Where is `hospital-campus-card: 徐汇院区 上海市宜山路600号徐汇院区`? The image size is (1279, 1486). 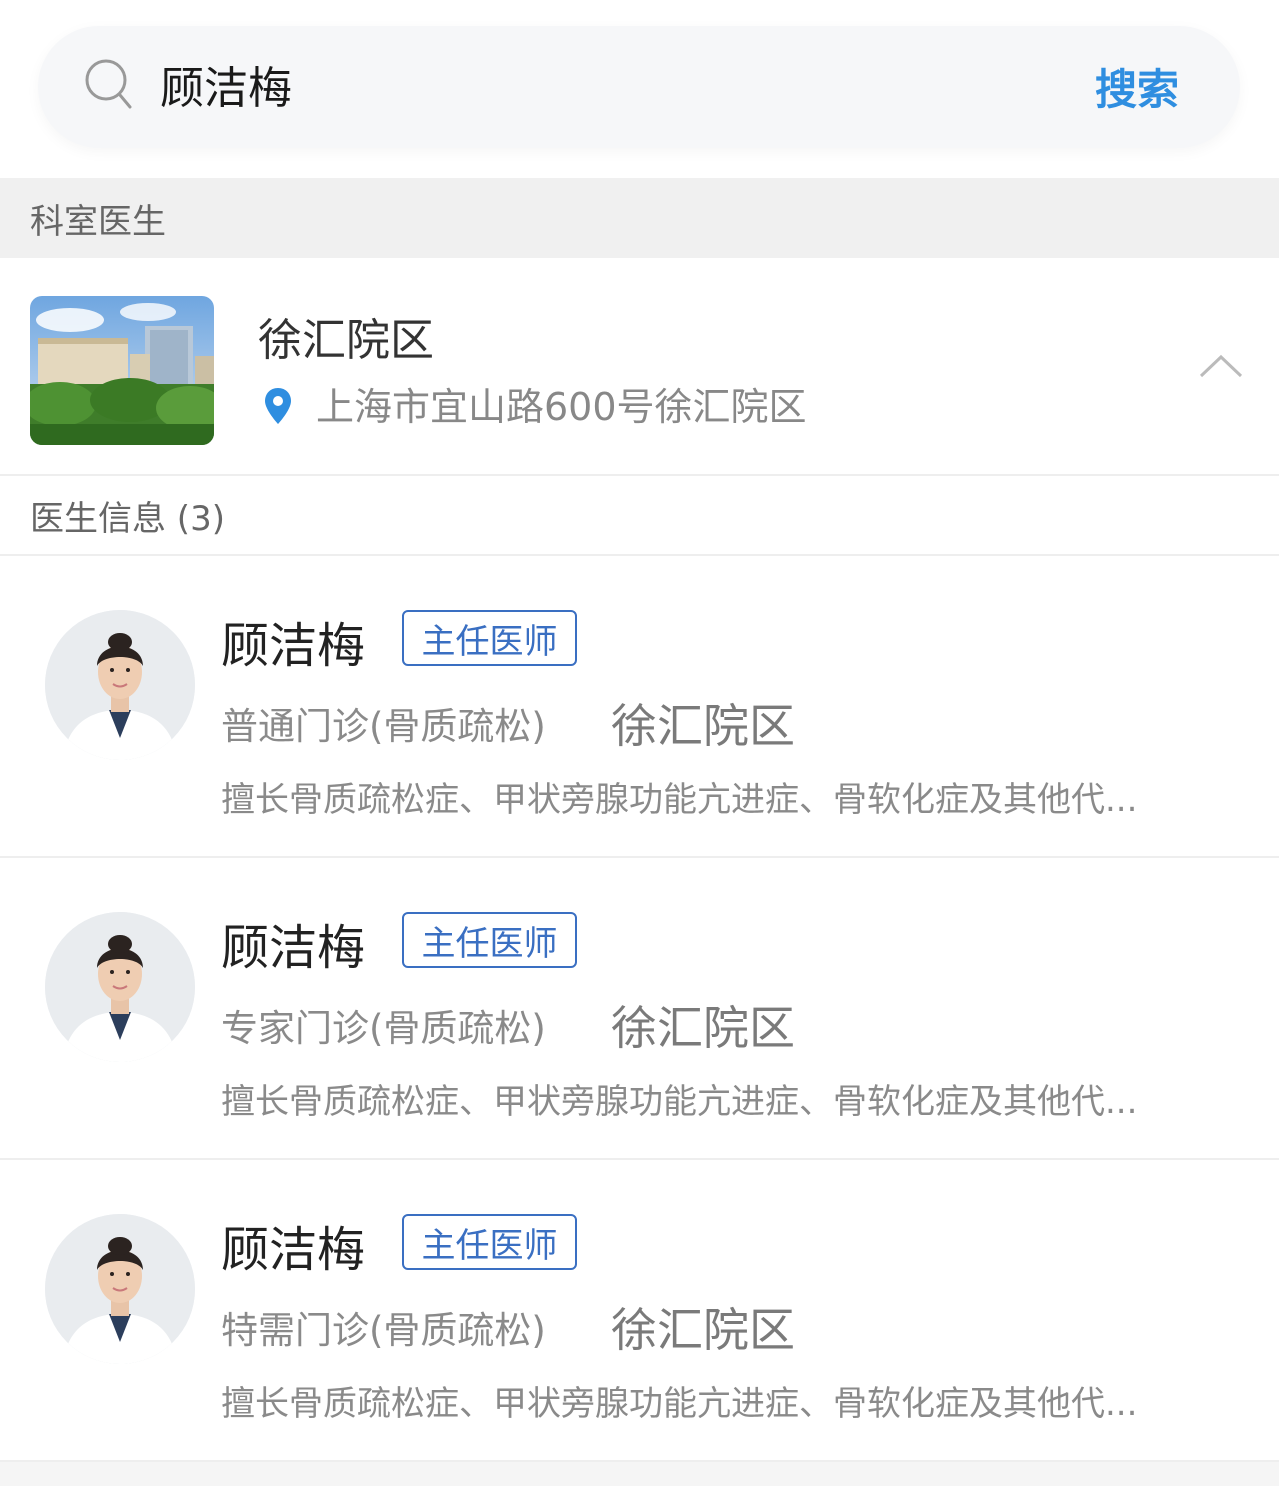
hospital-campus-card: 徐汇院区 上海市宜山路600号徐汇院区 is located at coordinates (639, 367).